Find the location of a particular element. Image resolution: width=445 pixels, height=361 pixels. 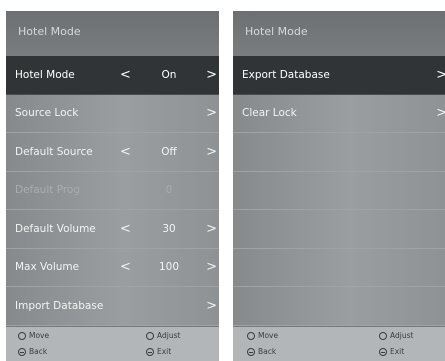

menu-item-value: 0 is located at coordinates (169, 190).